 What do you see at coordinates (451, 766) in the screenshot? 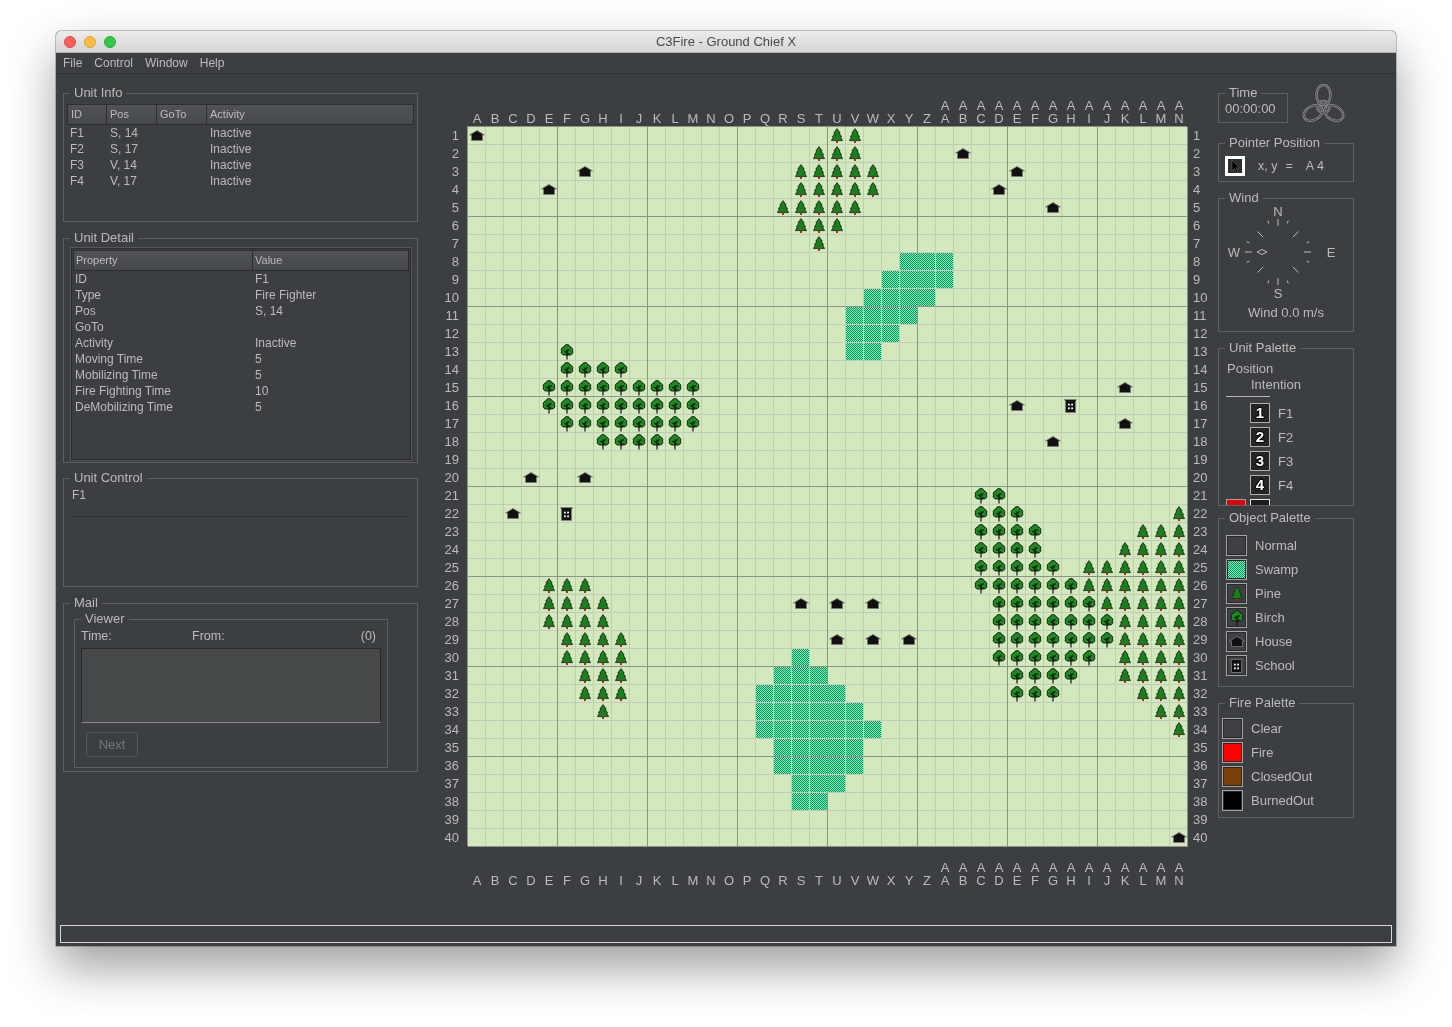
I see `row-label: 36` at bounding box center [451, 766].